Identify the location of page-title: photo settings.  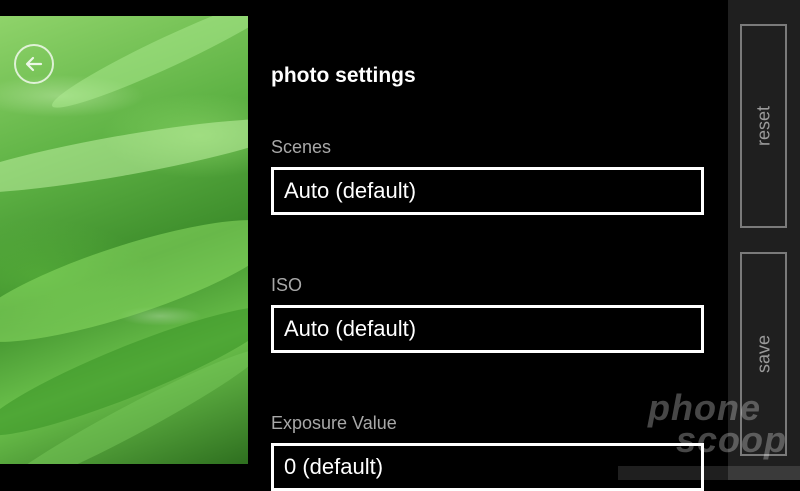
(343, 75).